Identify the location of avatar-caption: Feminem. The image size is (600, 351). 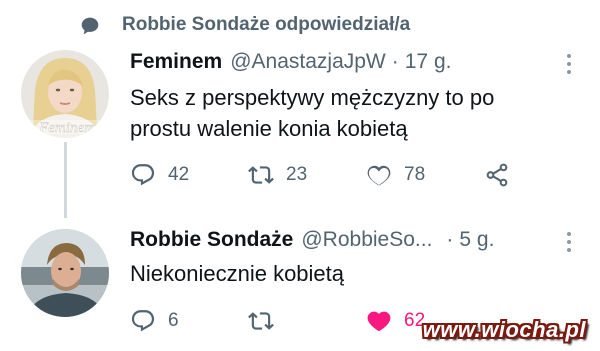
(66, 128).